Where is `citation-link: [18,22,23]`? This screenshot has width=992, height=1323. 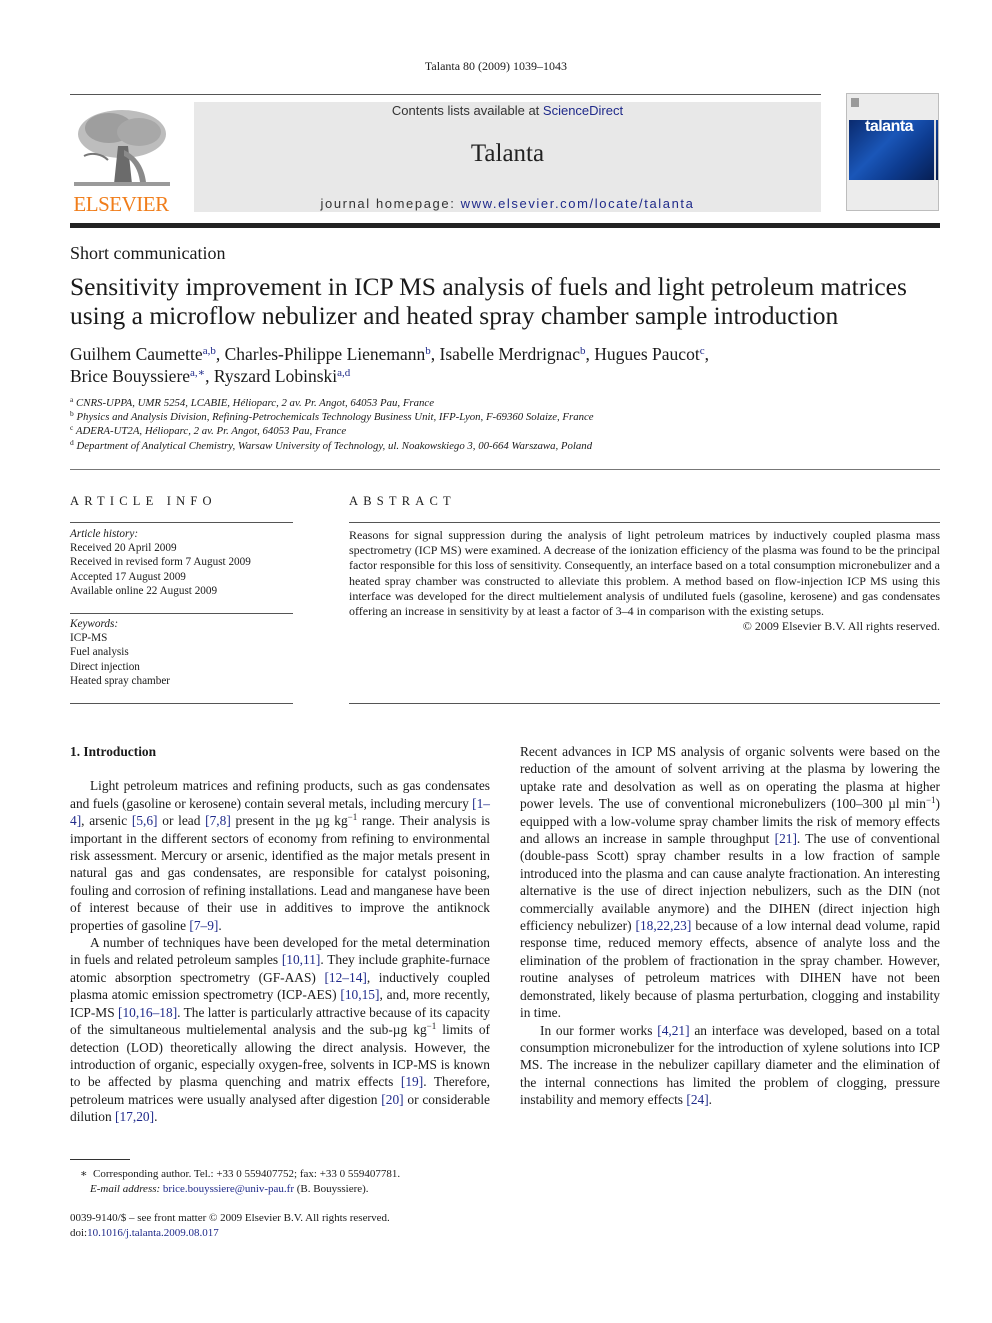 citation-link: [18,22,23] is located at coordinates (664, 925).